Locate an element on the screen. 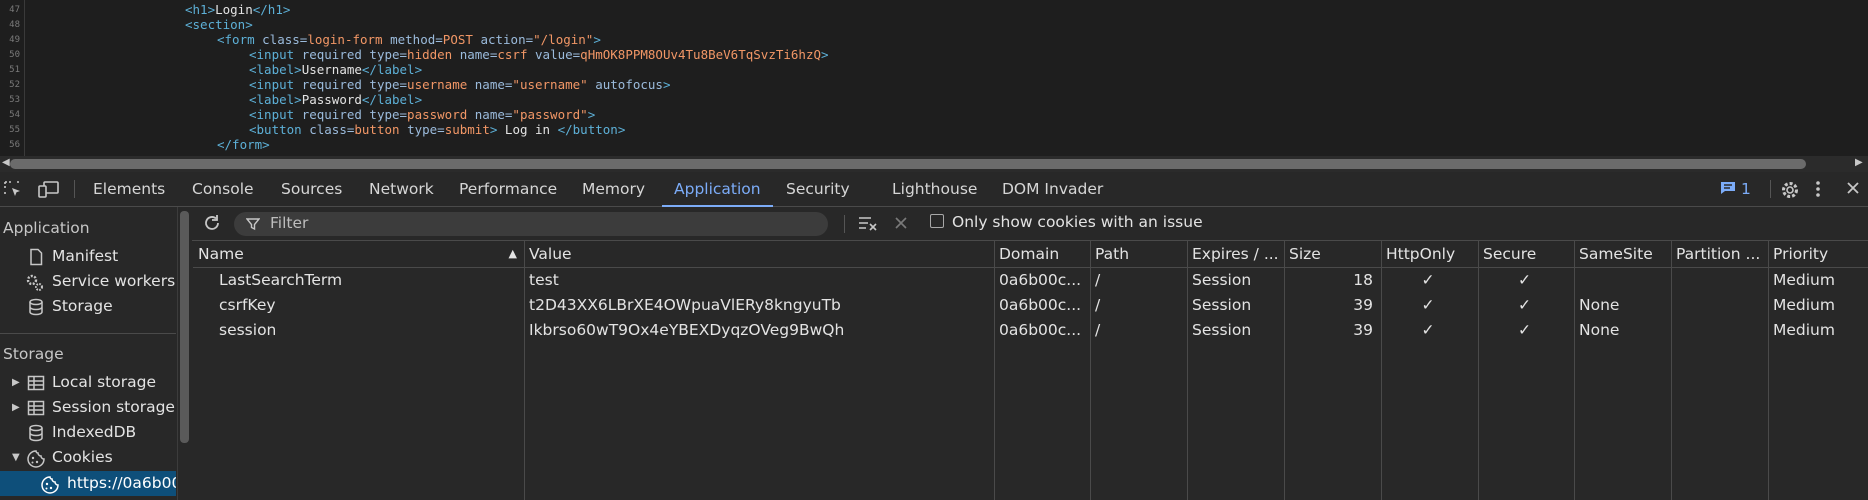  refresh-icon is located at coordinates (212, 222).